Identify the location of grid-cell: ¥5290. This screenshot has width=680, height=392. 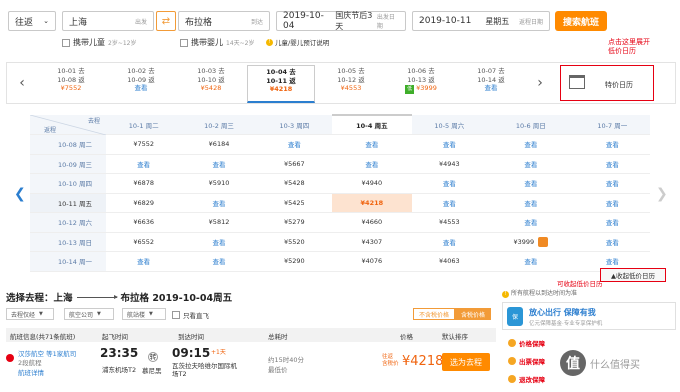
(294, 261).